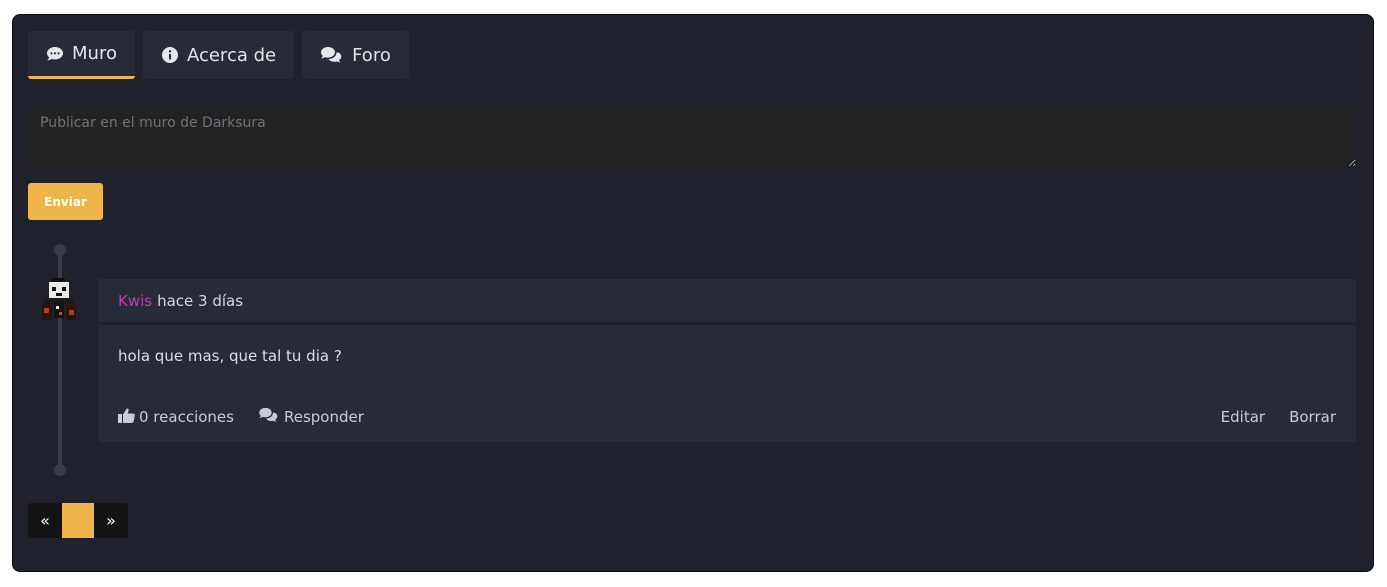 This screenshot has width=1387, height=587. Describe the element at coordinates (1243, 417) in the screenshot. I see `edit-button: Editar` at that location.